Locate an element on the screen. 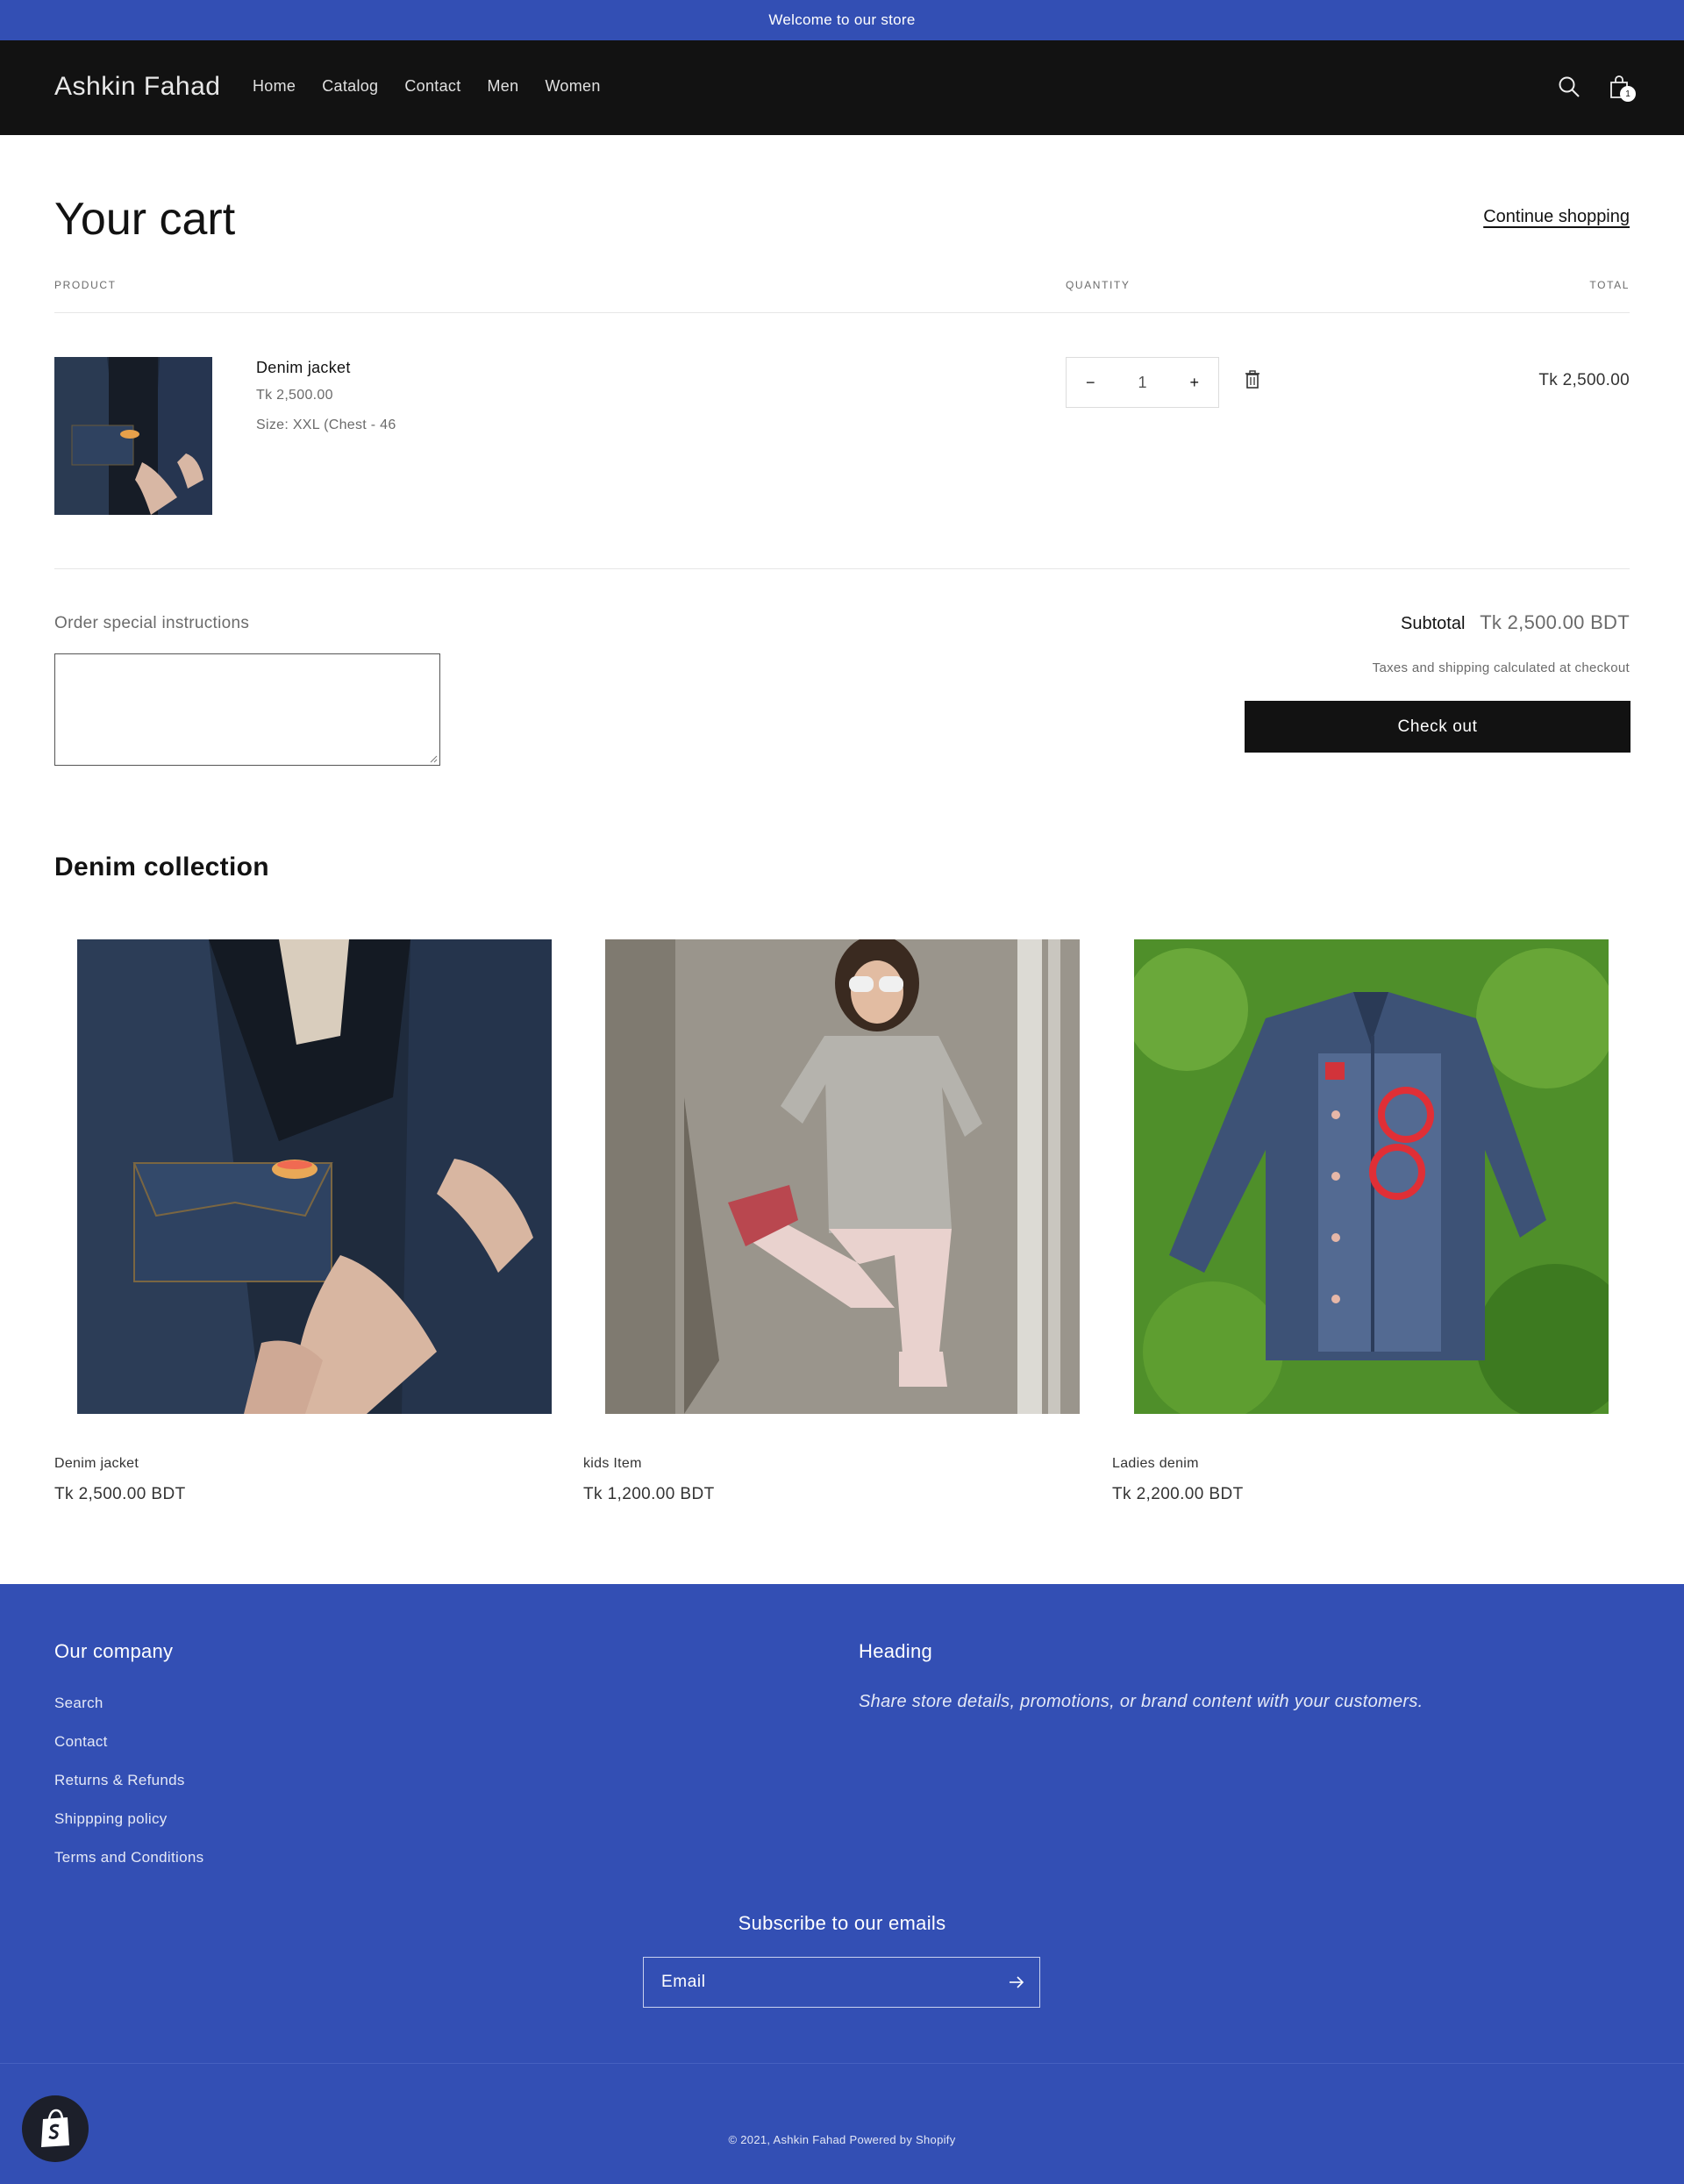 The height and width of the screenshot is (2184, 1684). collection-title: Denim collection is located at coordinates (161, 867).